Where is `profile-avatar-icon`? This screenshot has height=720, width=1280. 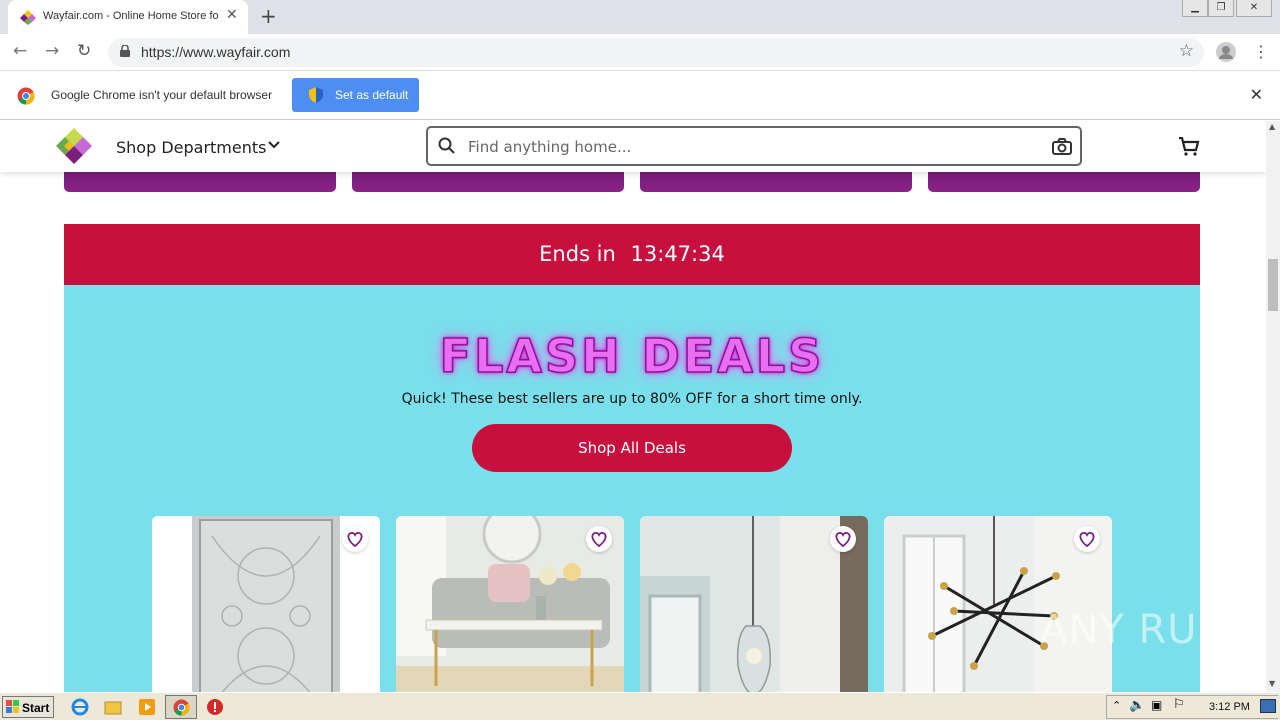 profile-avatar-icon is located at coordinates (1226, 52).